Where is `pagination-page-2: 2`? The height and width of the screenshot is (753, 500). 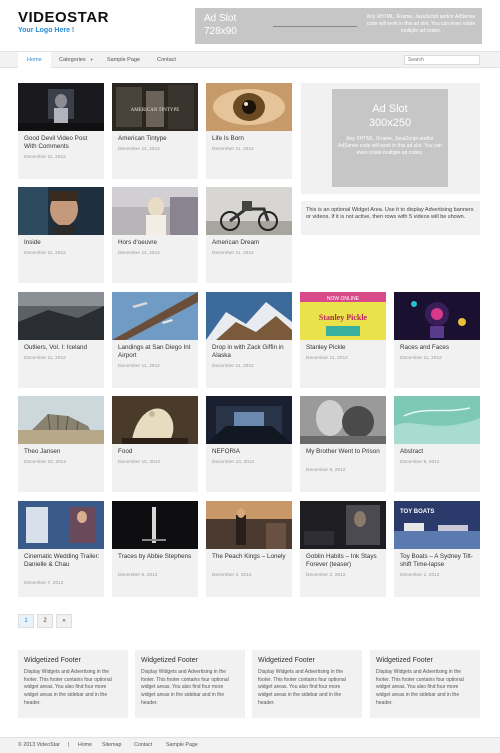 pagination-page-2: 2 is located at coordinates (45, 621).